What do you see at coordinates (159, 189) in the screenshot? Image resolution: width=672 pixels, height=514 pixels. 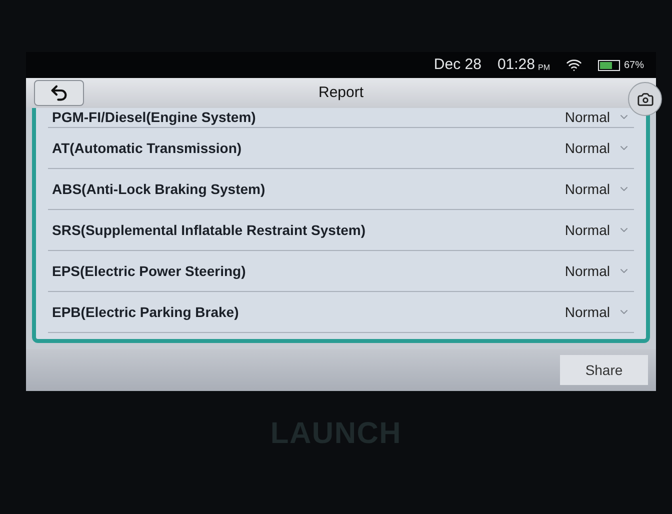 I see `system-name: ABS(Anti-Lock Braking System)` at bounding box center [159, 189].